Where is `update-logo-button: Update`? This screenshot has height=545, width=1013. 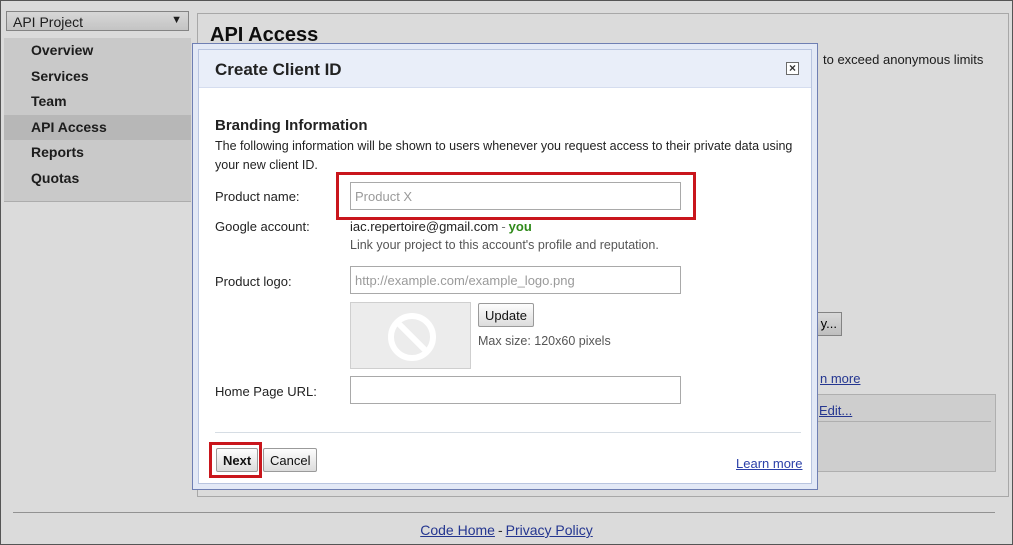 update-logo-button: Update is located at coordinates (506, 315).